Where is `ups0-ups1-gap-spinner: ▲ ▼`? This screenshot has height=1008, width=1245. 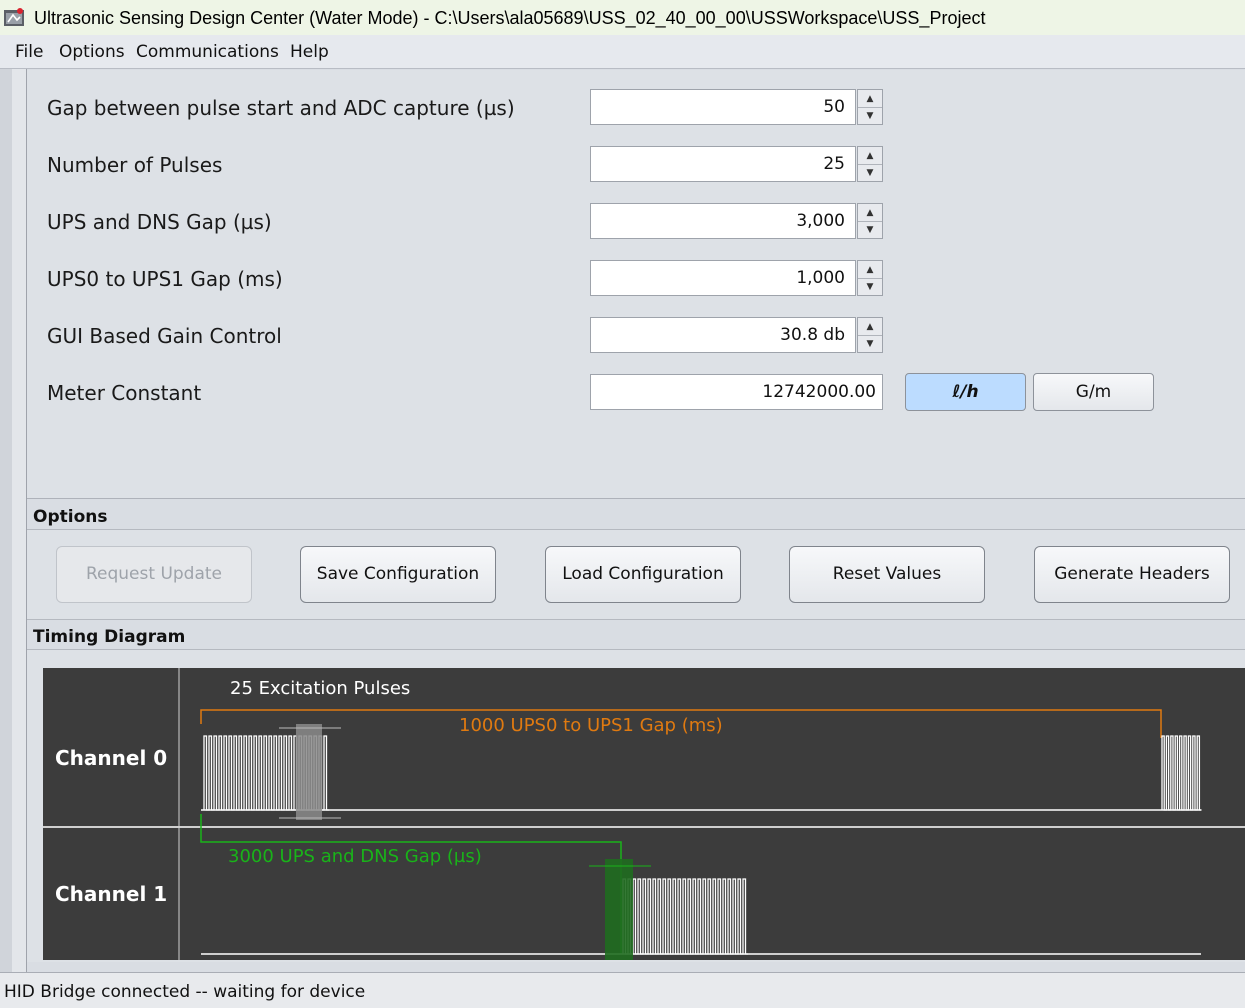
ups0-ups1-gap-spinner: ▲ ▼ is located at coordinates (870, 278).